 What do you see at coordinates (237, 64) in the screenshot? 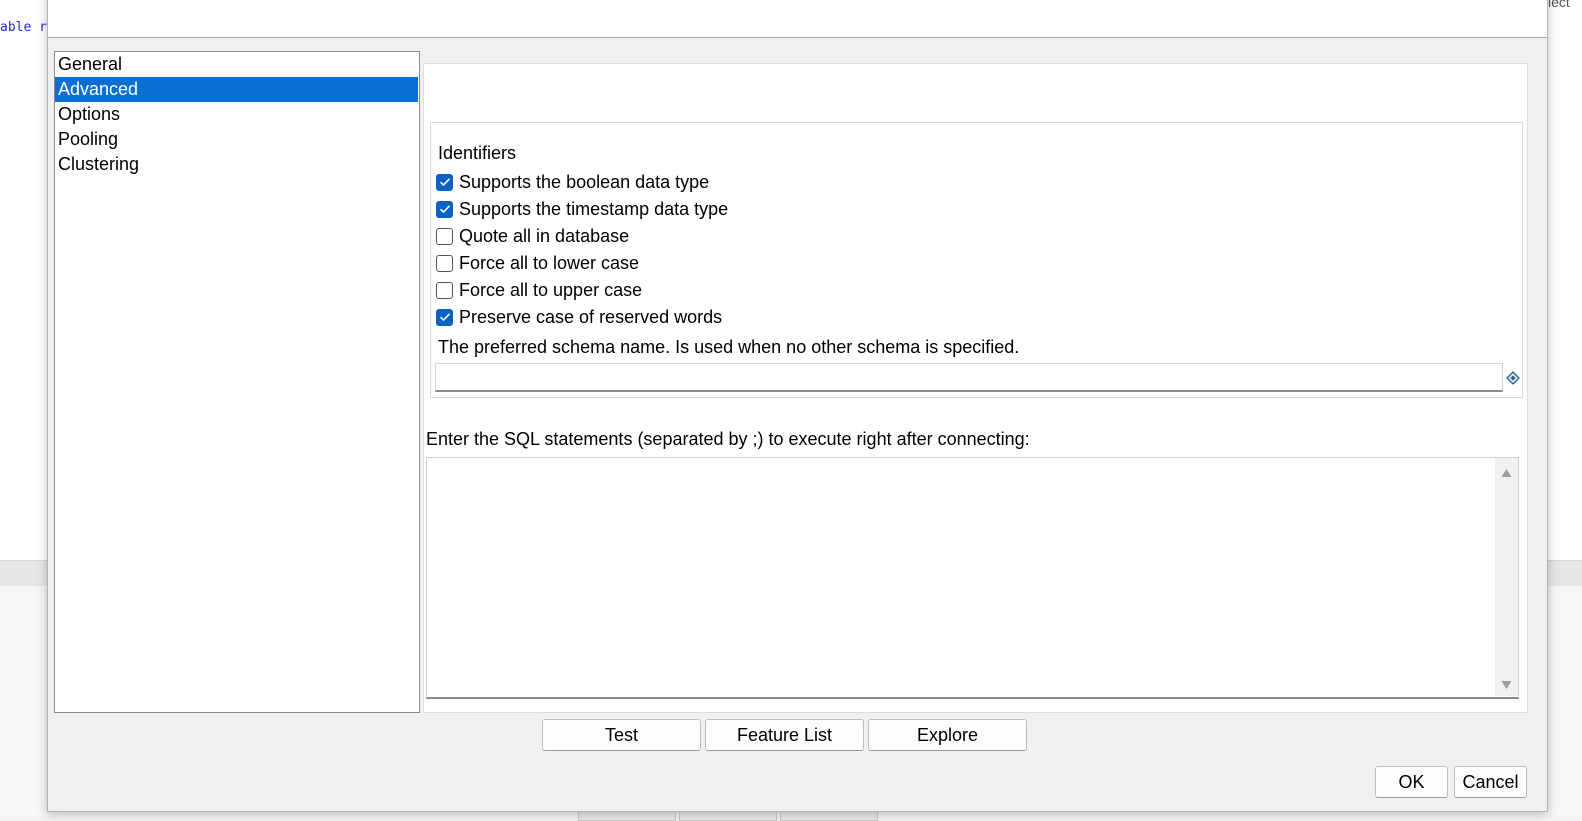
I see `nav-item-general: General` at bounding box center [237, 64].